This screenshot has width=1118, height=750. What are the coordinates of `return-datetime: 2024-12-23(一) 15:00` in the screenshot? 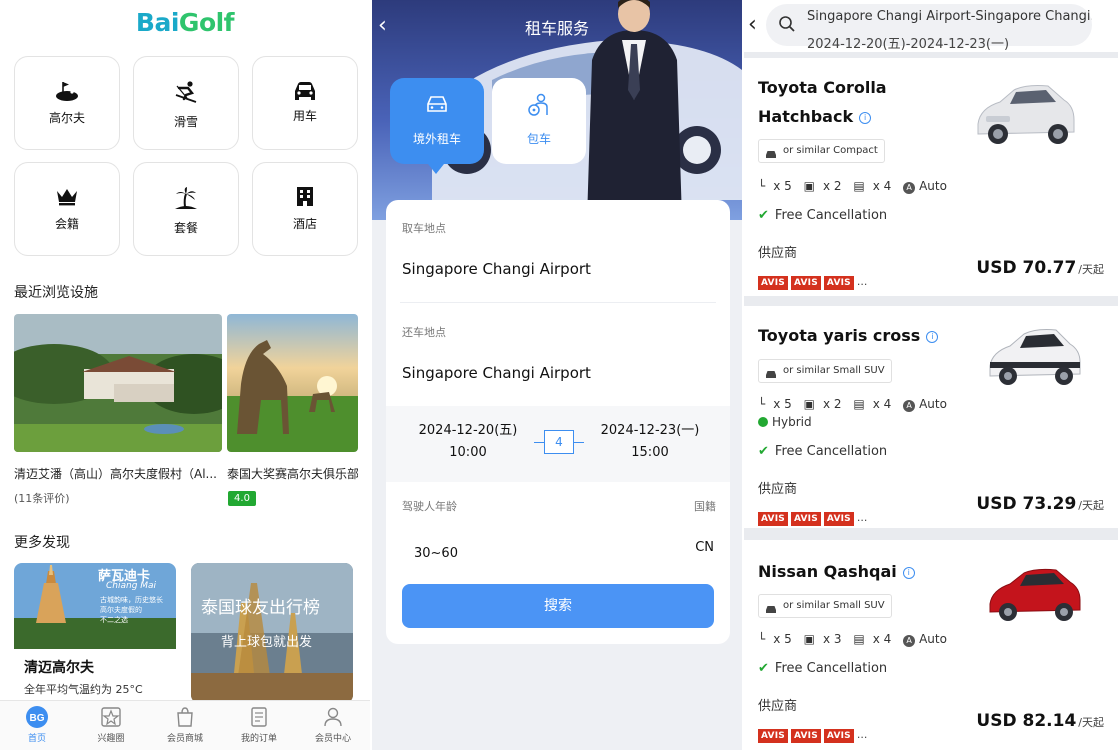 It's located at (650, 442).